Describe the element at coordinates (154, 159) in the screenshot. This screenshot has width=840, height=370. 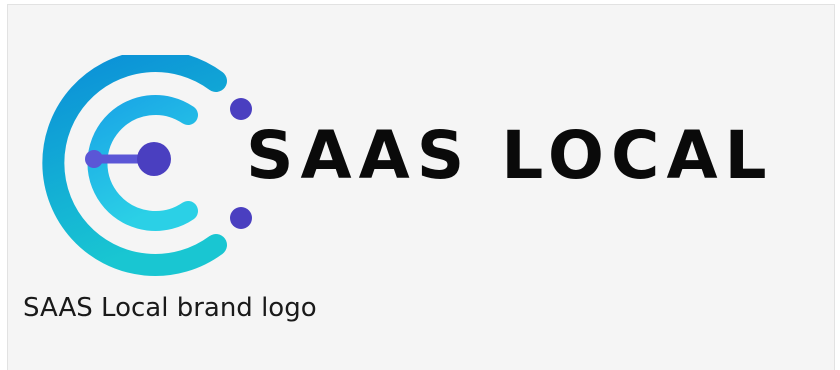
I see `main-node-shape` at that location.